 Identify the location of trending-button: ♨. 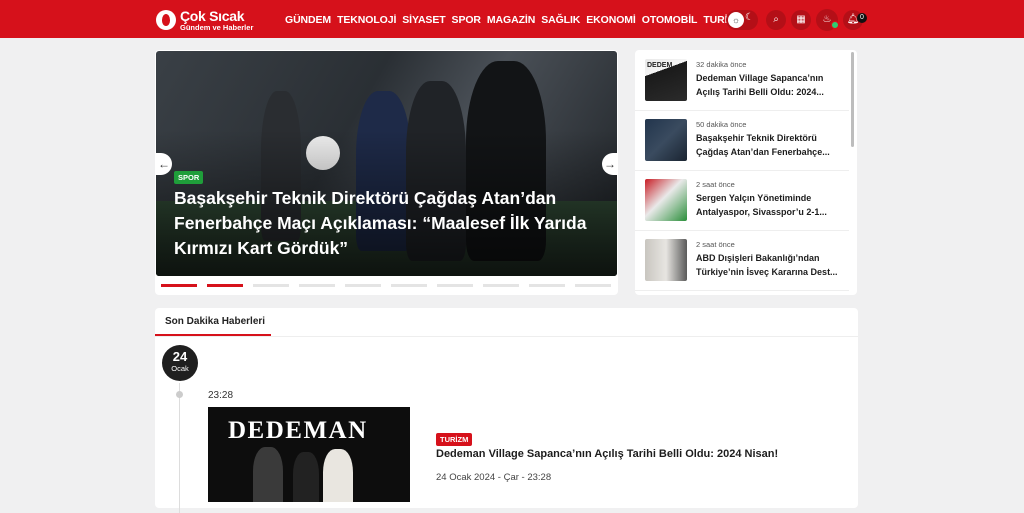
(827, 20).